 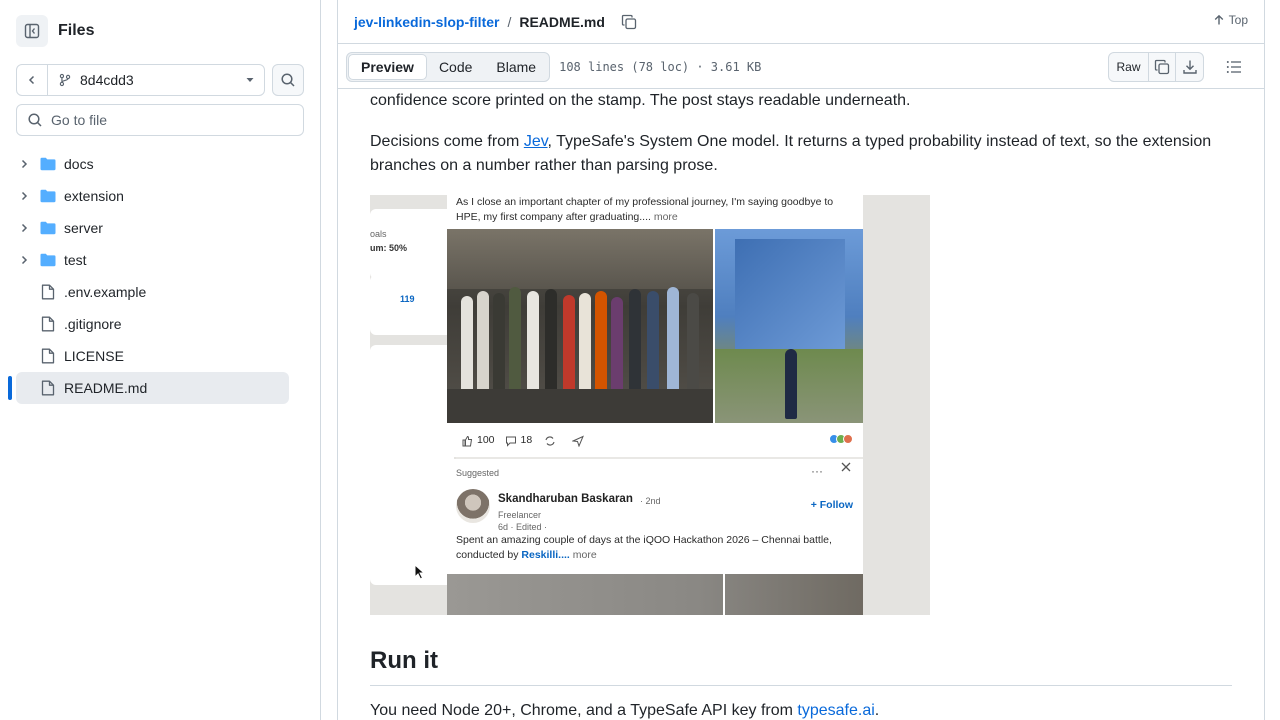 What do you see at coordinates (55, 31) in the screenshot?
I see `sidebar-header: Files` at bounding box center [55, 31].